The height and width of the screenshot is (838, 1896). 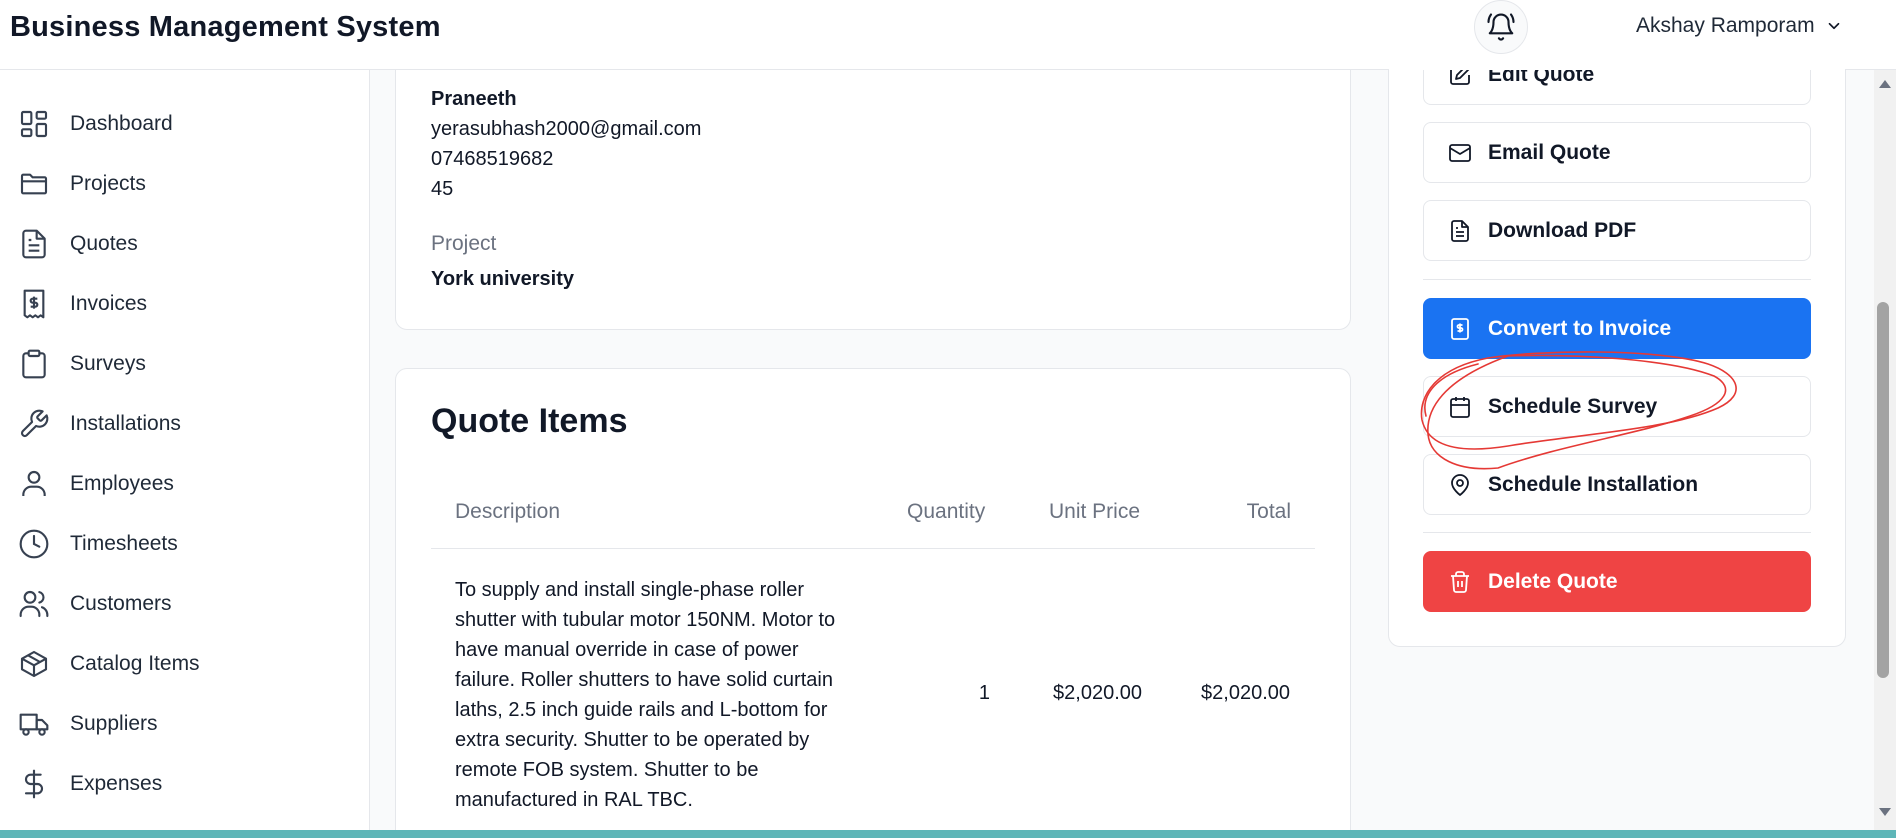 I want to click on app-title-top: Business Management System, so click(x=225, y=27).